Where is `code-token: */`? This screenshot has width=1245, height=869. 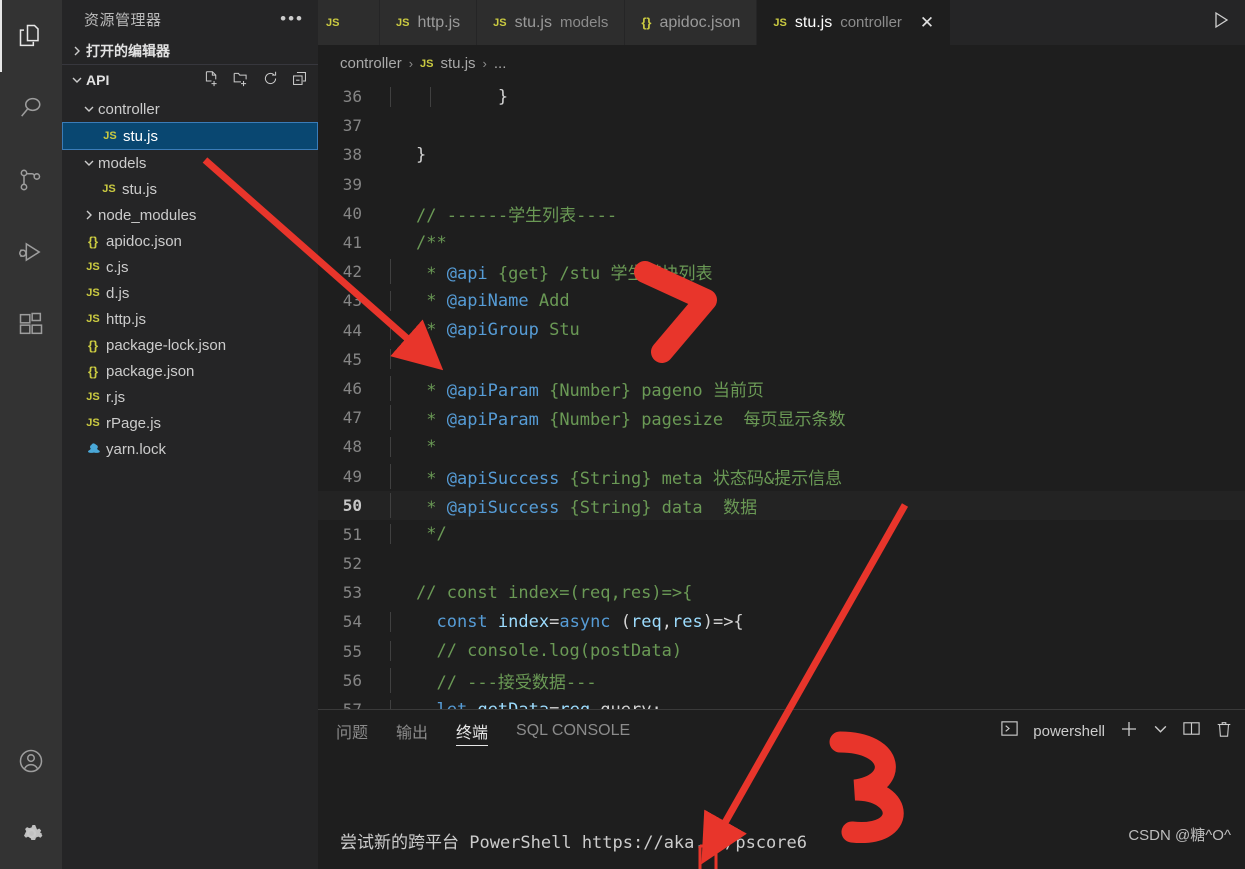 code-token: */ is located at coordinates (431, 534).